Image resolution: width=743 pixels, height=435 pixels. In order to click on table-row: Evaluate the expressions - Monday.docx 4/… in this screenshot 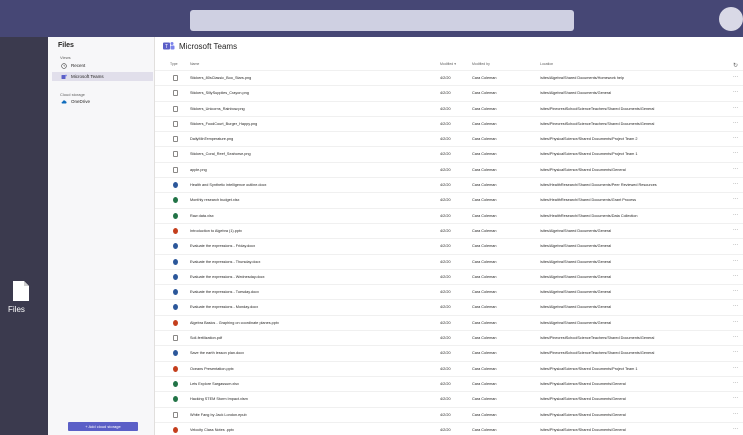, I will do `click(449, 306)`.